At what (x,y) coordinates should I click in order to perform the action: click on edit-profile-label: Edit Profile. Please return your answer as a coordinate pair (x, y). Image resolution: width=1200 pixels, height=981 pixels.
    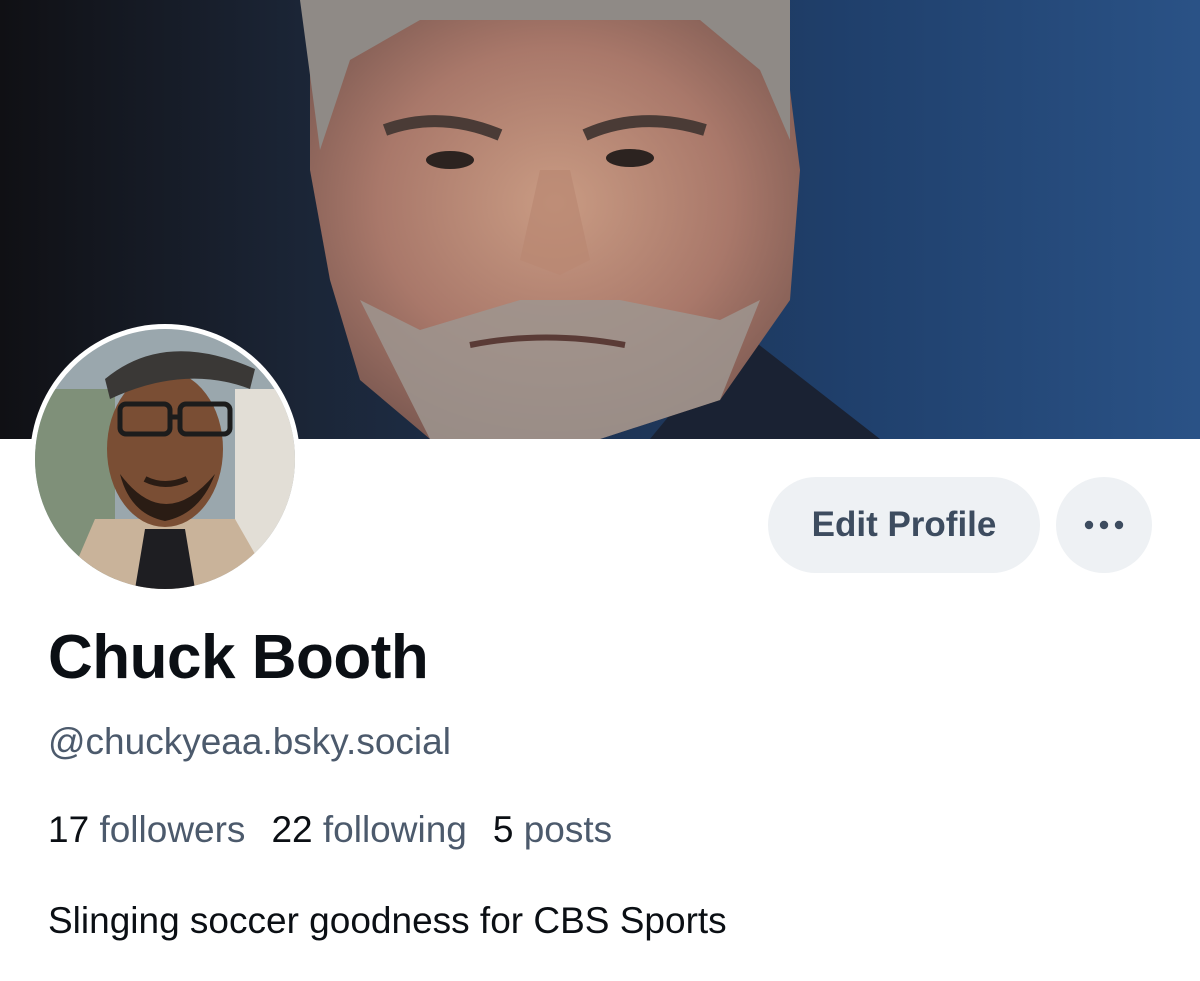
    Looking at the image, I should click on (904, 524).